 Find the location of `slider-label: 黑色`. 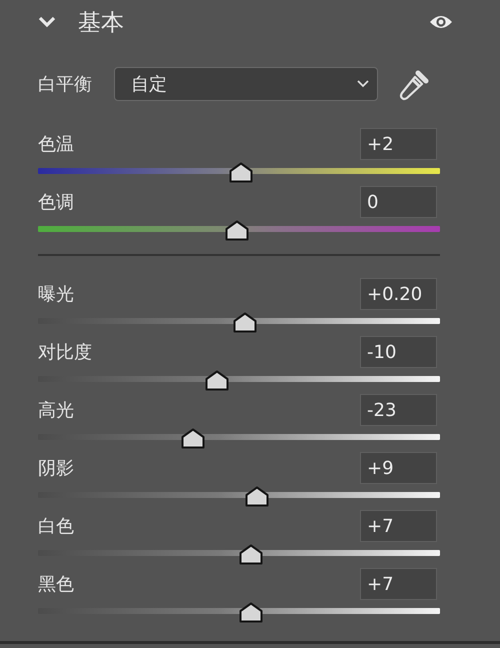

slider-label: 黑色 is located at coordinates (56, 584).